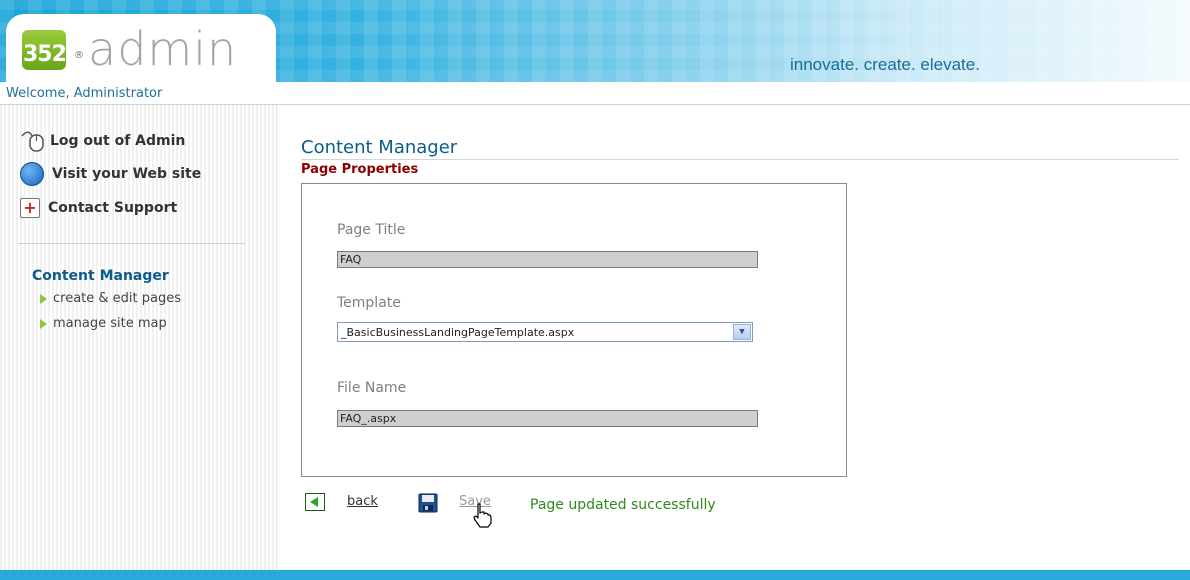 Image resolution: width=1190 pixels, height=580 pixels. What do you see at coordinates (32, 174) in the screenshot?
I see `globe-icon` at bounding box center [32, 174].